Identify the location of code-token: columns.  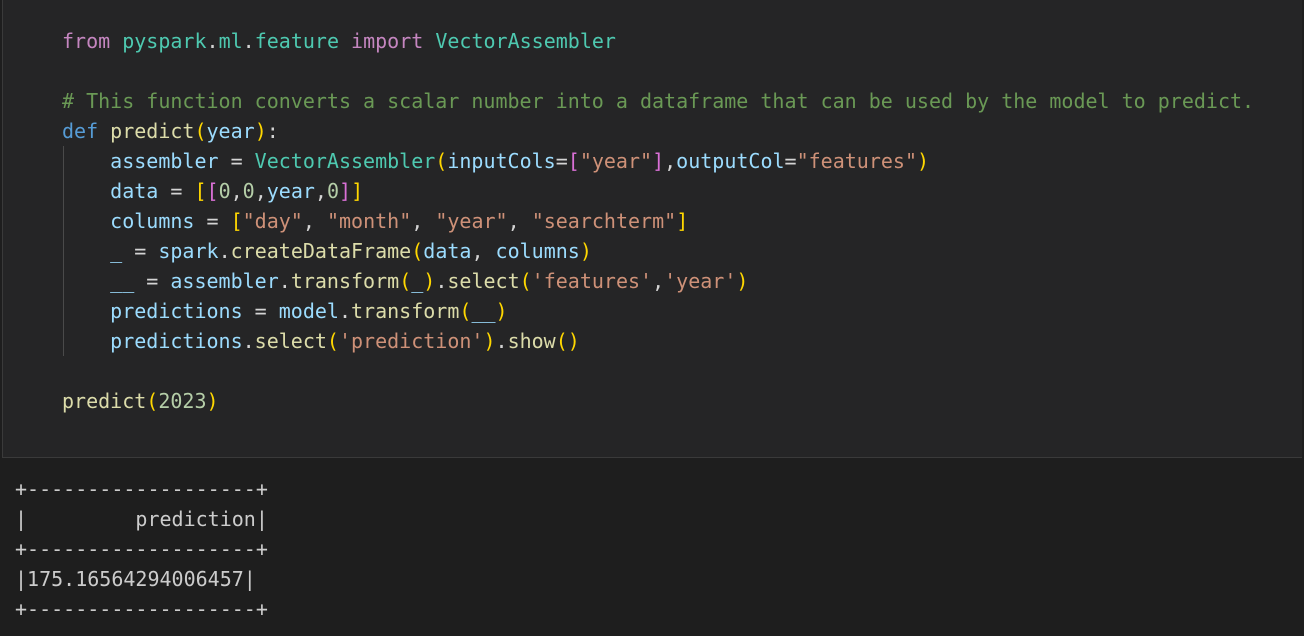
(152, 221).